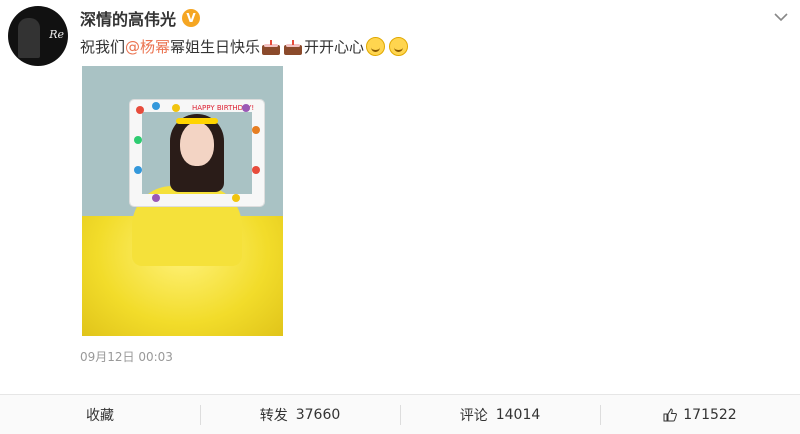 The width and height of the screenshot is (800, 434). What do you see at coordinates (670, 414) in the screenshot?
I see `thumb-up-icon` at bounding box center [670, 414].